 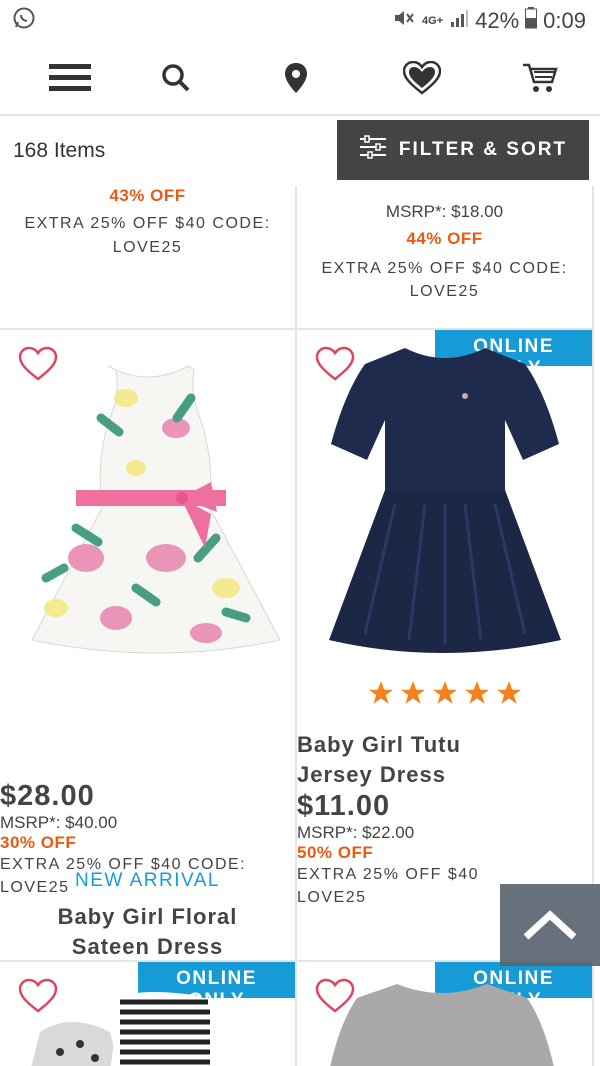 I want to click on clock: 0:09, so click(x=564, y=20).